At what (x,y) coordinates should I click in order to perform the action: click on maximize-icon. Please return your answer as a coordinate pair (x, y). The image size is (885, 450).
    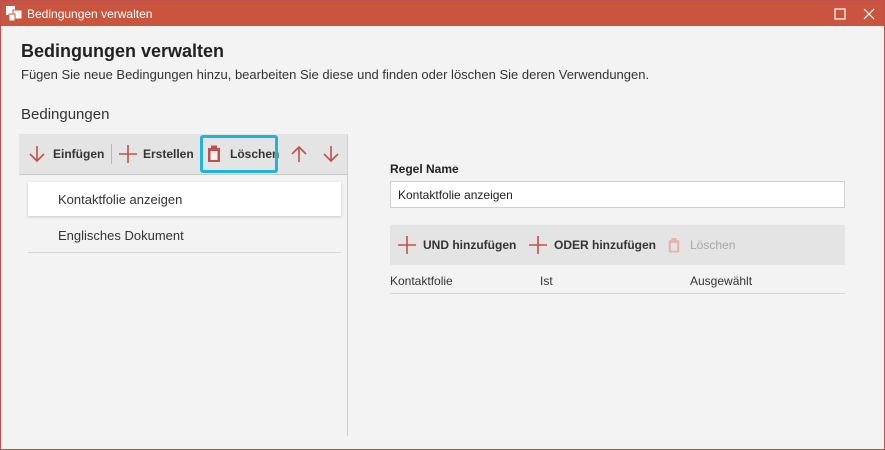
    Looking at the image, I should click on (840, 14).